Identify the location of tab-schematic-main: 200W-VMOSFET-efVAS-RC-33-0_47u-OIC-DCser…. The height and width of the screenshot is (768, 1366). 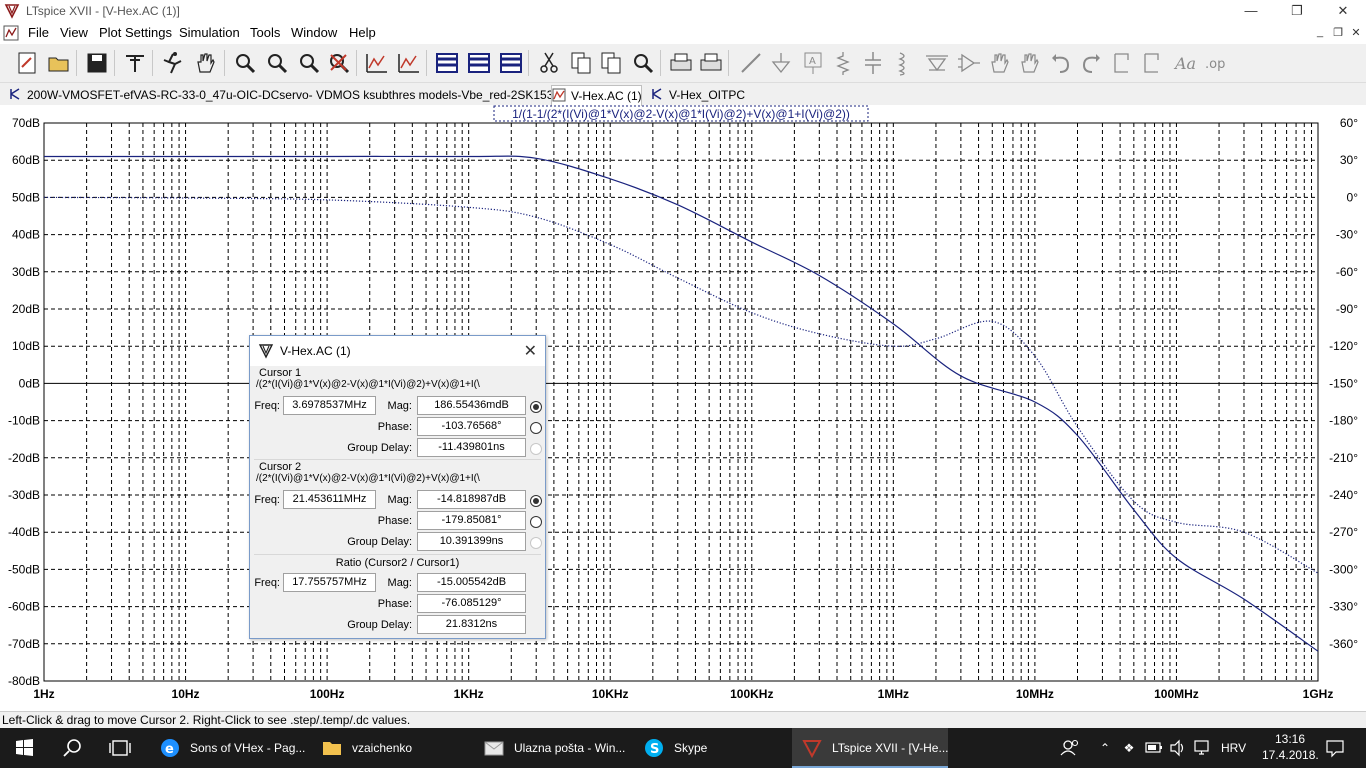
(307, 95).